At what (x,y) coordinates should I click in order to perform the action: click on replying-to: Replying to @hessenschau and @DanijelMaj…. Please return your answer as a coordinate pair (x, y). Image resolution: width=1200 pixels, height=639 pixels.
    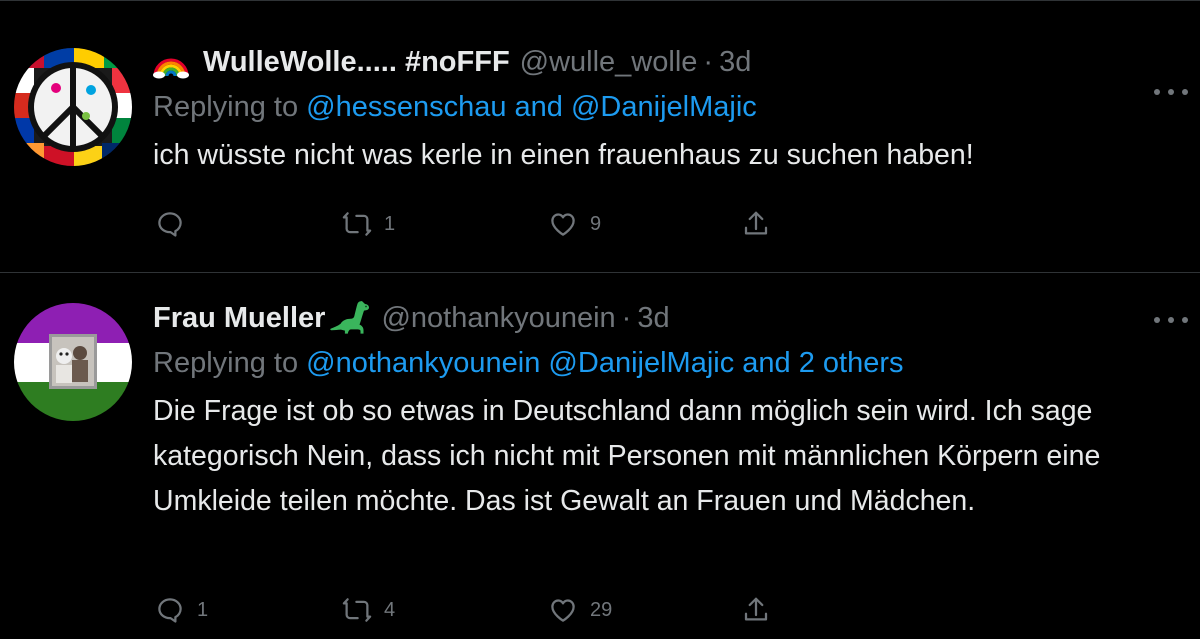
    Looking at the image, I should click on (656, 107).